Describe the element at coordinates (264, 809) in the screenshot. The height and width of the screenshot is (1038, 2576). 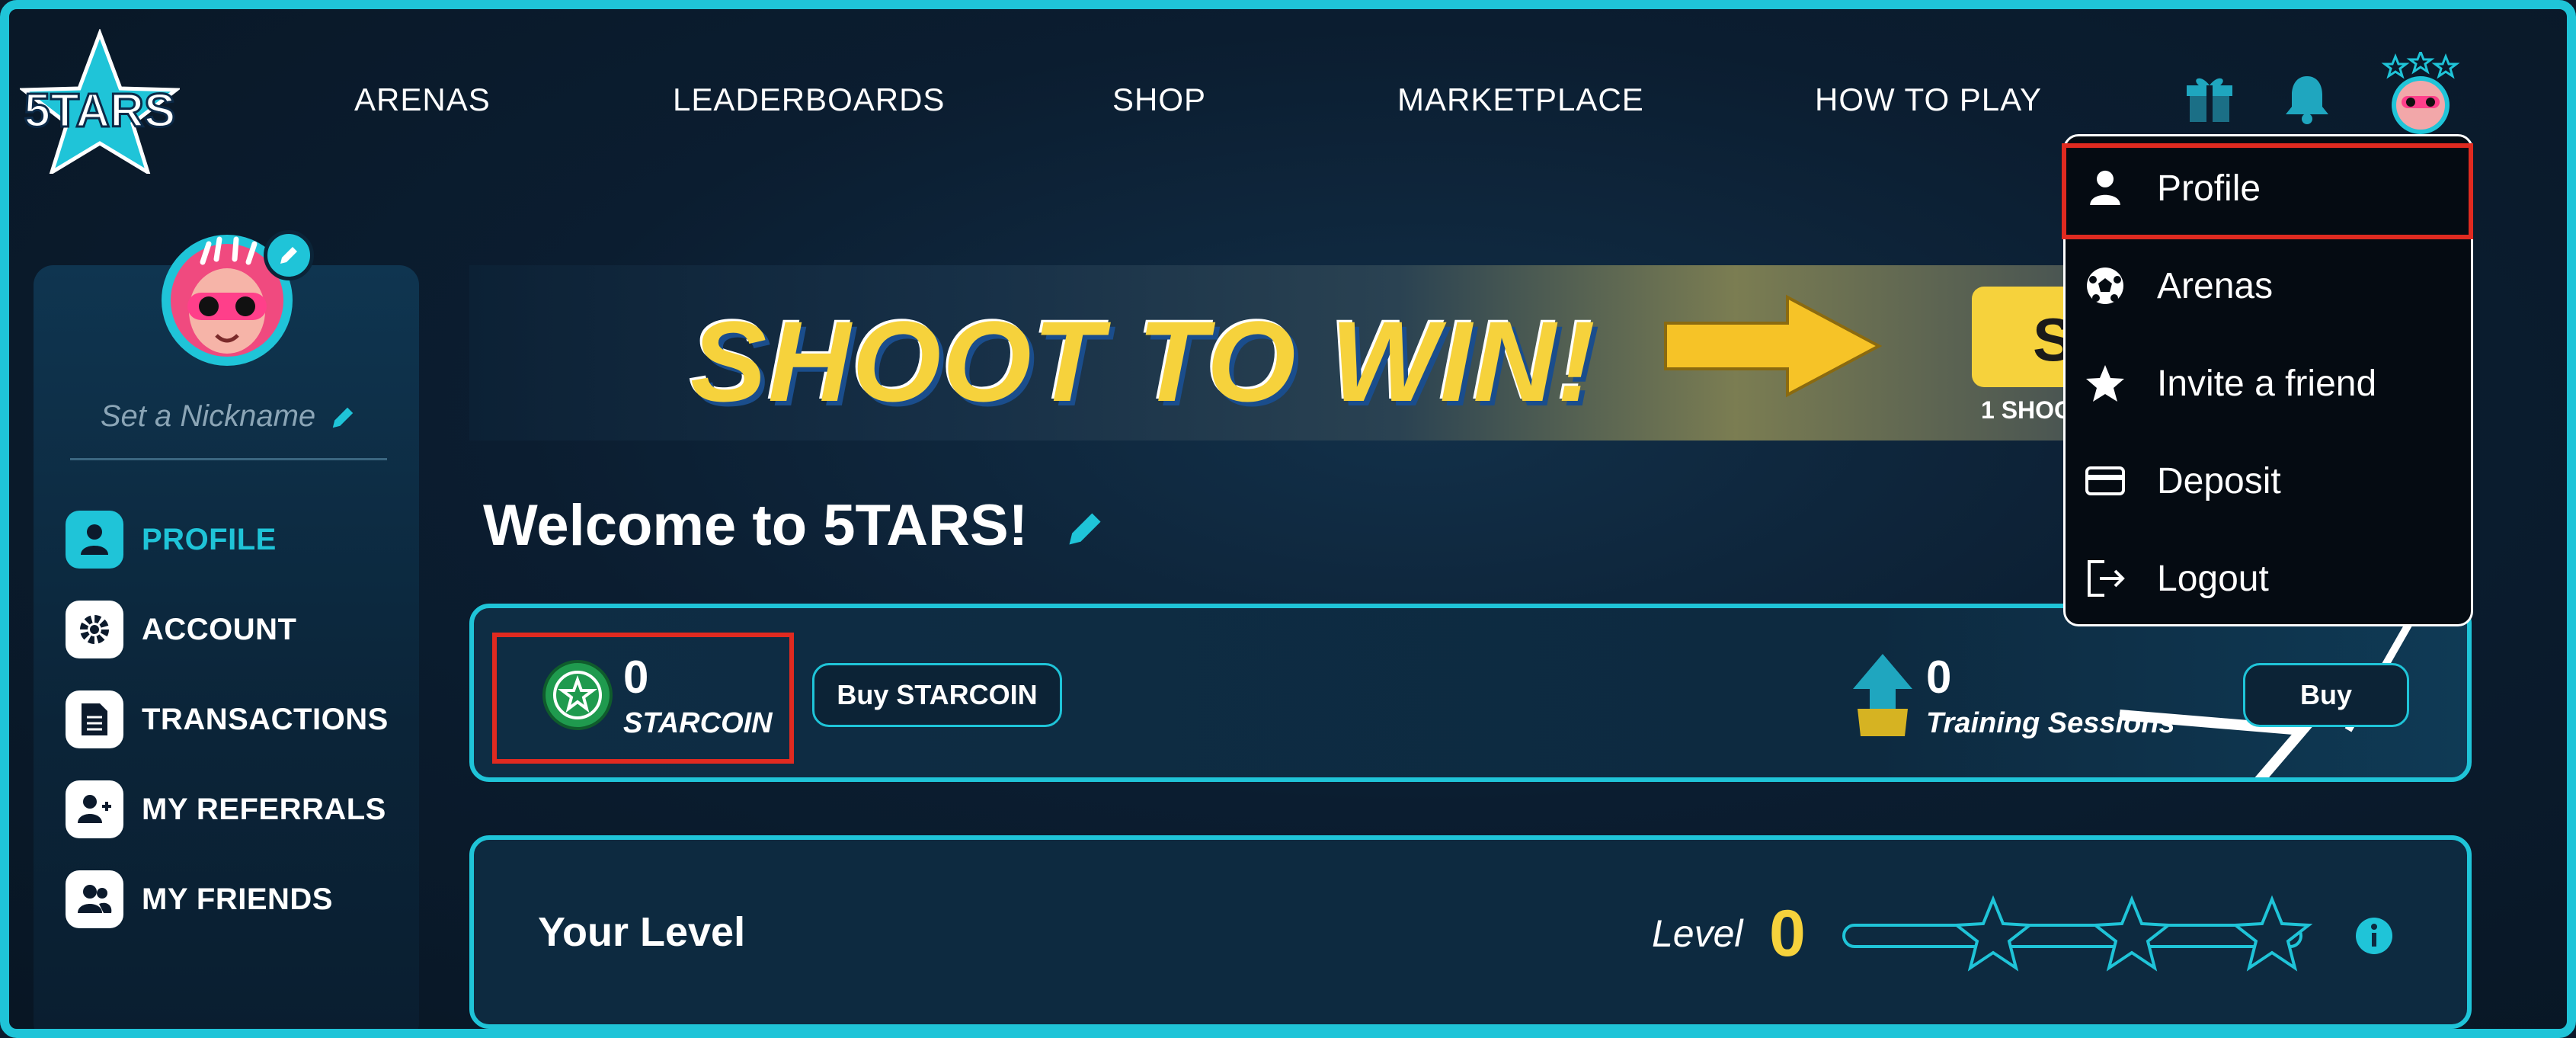
I see `sidebar-item-label: MY REFERRALS` at that location.